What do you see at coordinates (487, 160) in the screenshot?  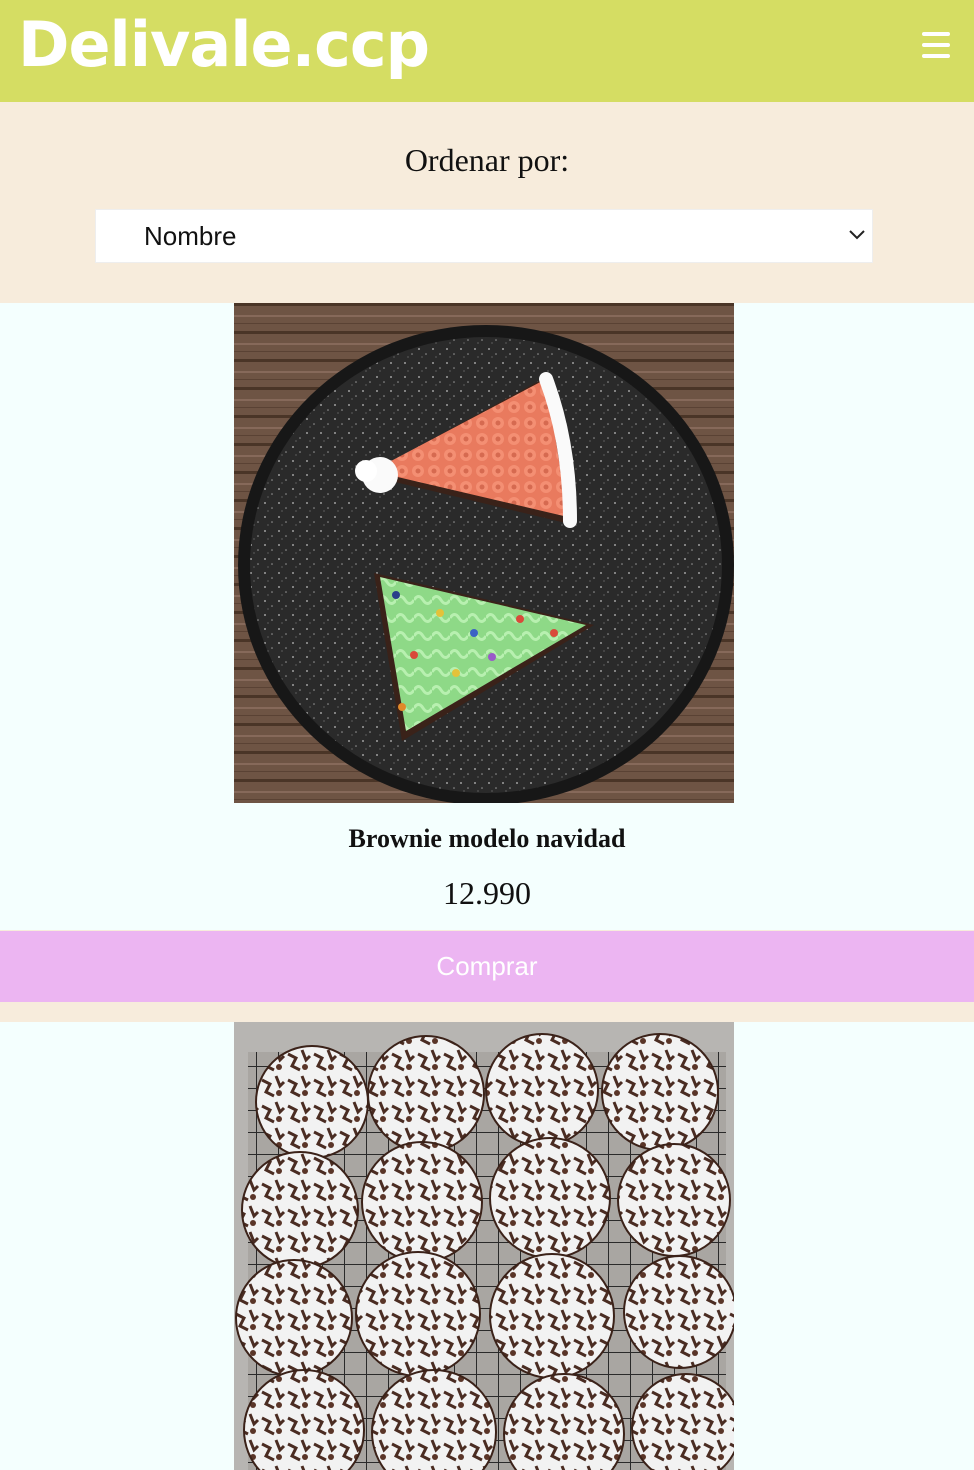 I see `sort-label: Ordenar por:` at bounding box center [487, 160].